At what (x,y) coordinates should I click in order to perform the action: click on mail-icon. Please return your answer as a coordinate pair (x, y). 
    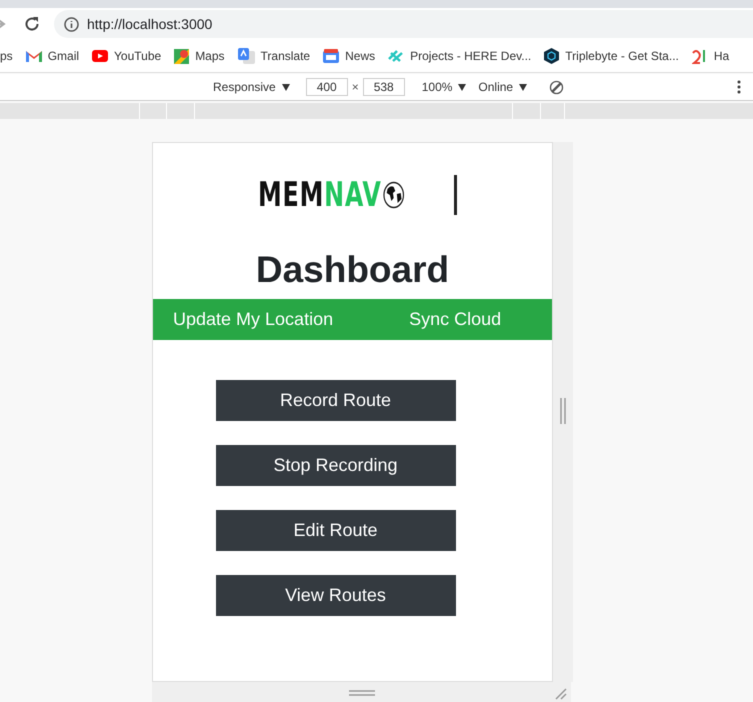
    Looking at the image, I should click on (34, 56).